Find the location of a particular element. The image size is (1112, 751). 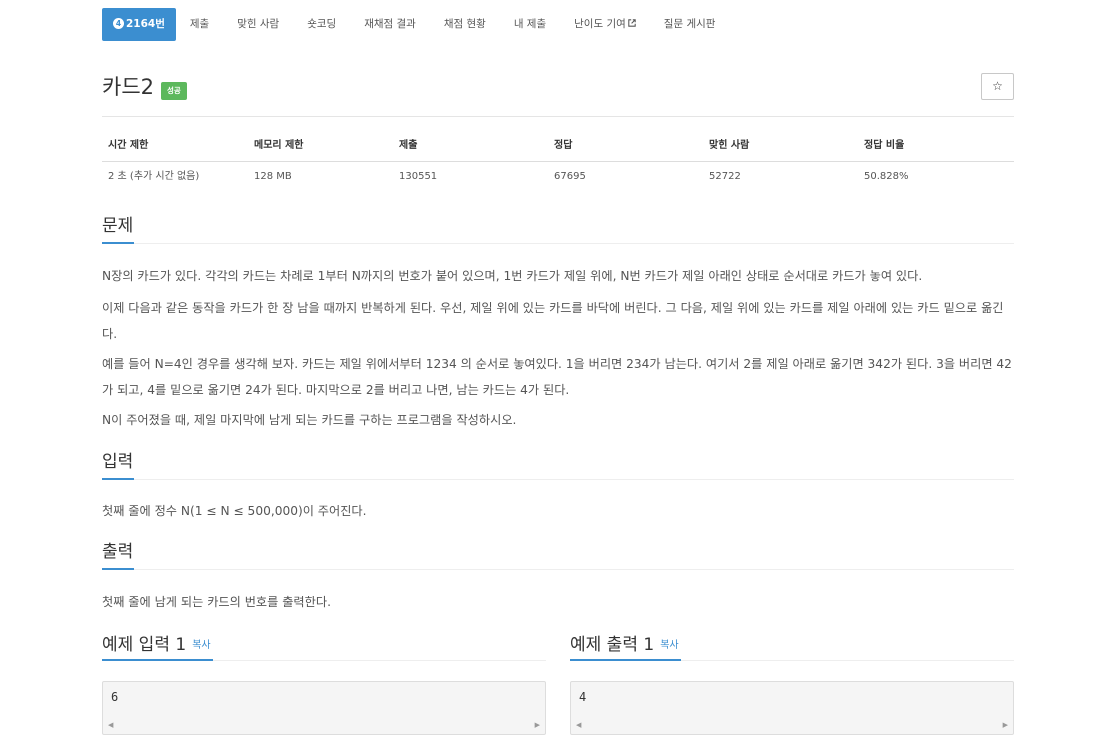

favorite-button: ☆ is located at coordinates (997, 86).